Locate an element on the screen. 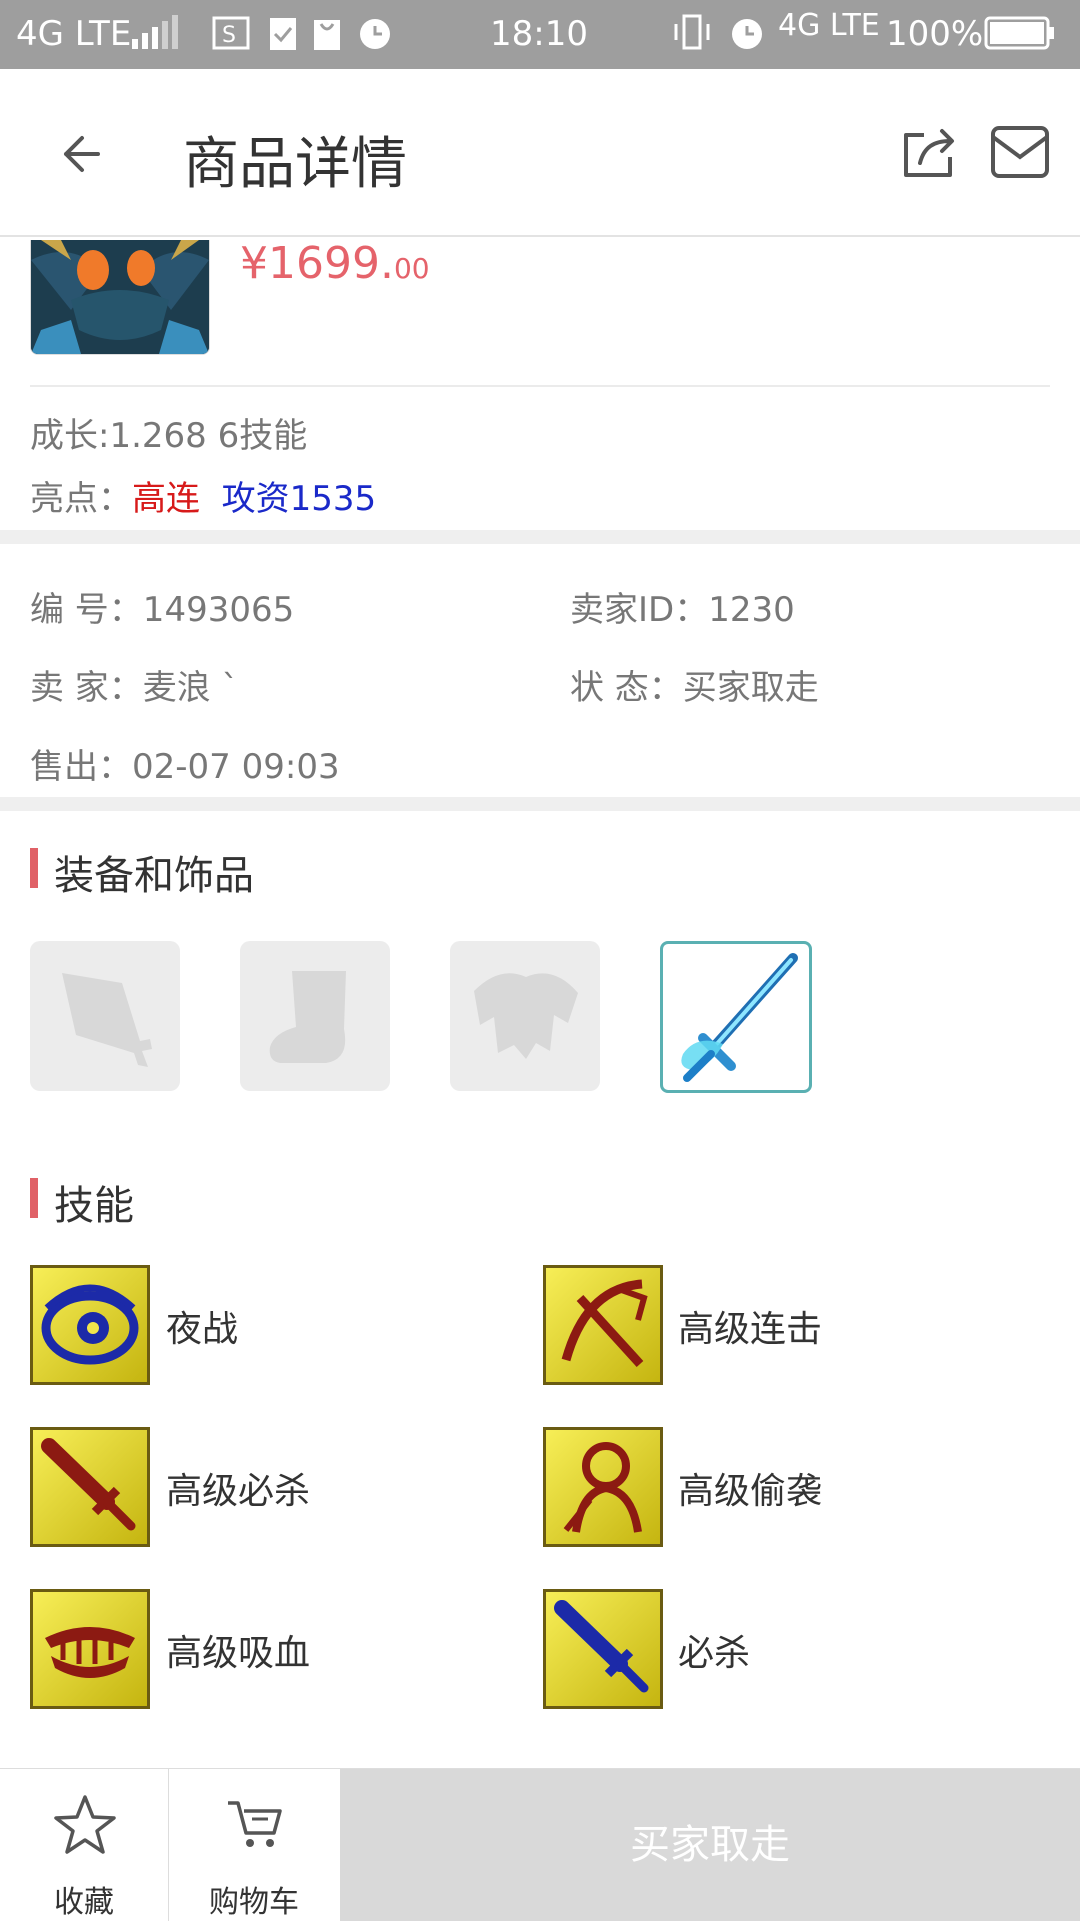 This screenshot has height=1921, width=1080. buyer-taken-button: 买家取走 is located at coordinates (710, 1845).